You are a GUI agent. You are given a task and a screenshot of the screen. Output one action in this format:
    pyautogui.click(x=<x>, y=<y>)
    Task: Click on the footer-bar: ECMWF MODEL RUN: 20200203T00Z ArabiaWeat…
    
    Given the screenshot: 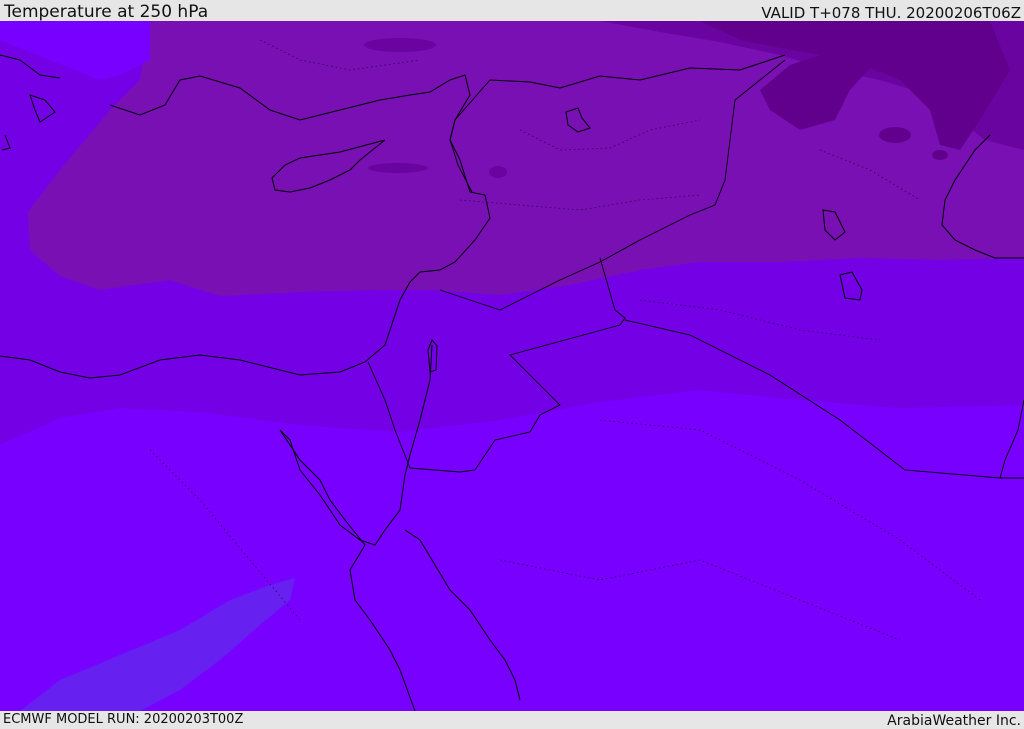 What is the action you would take?
    pyautogui.click(x=512, y=720)
    